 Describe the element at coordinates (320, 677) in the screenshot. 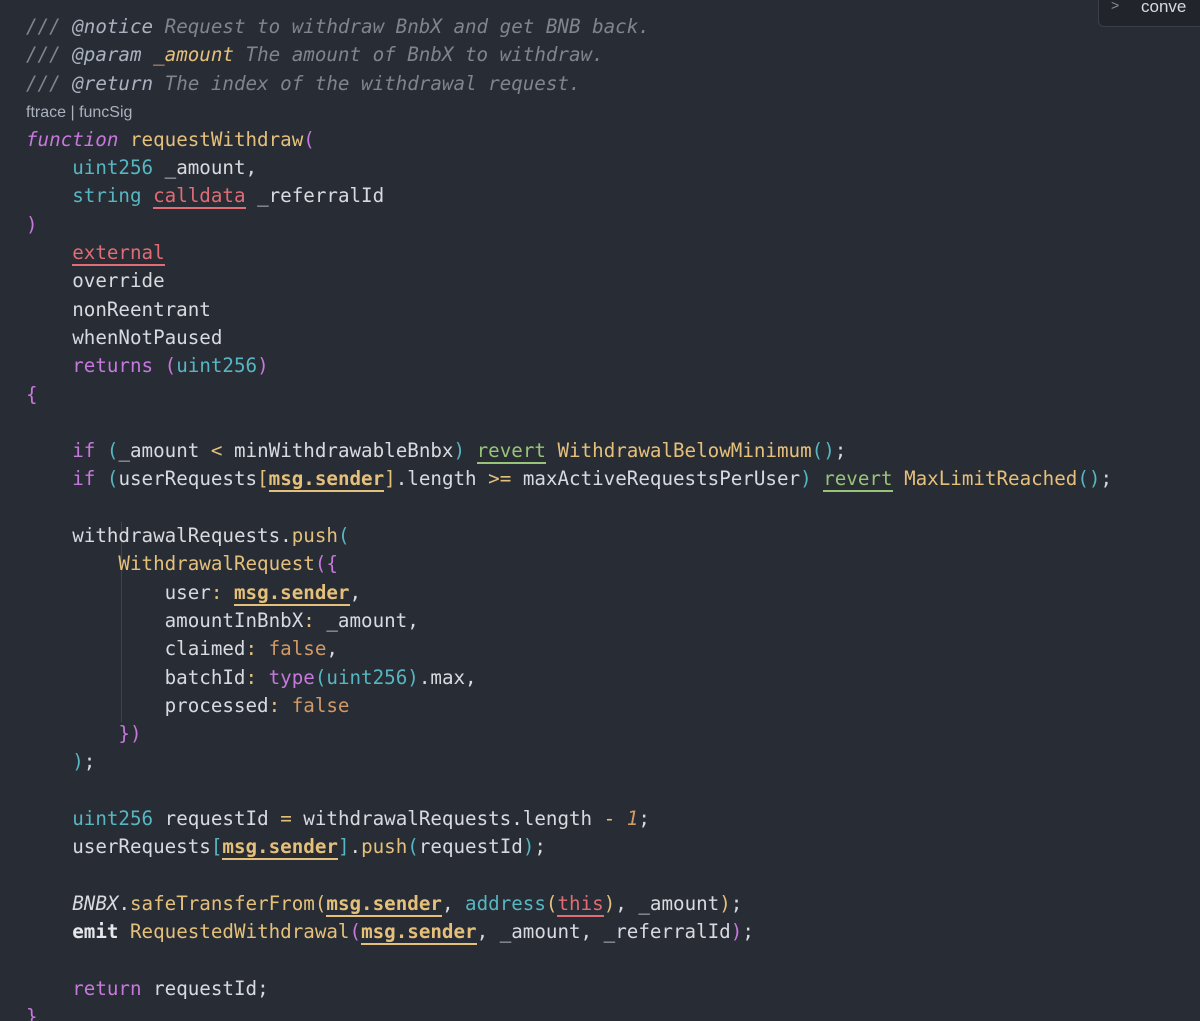

I see `code-line: batchId: type(uint256).max,` at that location.